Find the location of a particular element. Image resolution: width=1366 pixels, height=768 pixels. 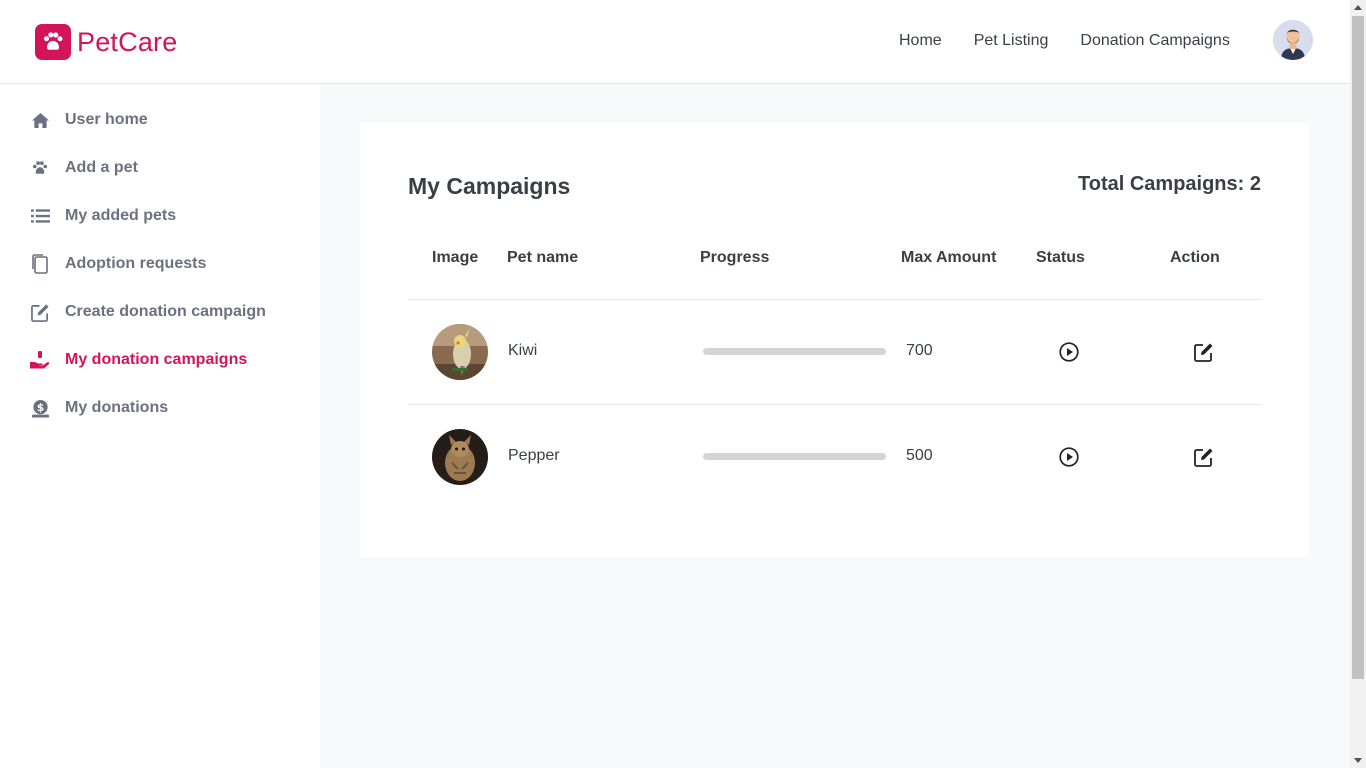

max-amount: 700 is located at coordinates (919, 350).